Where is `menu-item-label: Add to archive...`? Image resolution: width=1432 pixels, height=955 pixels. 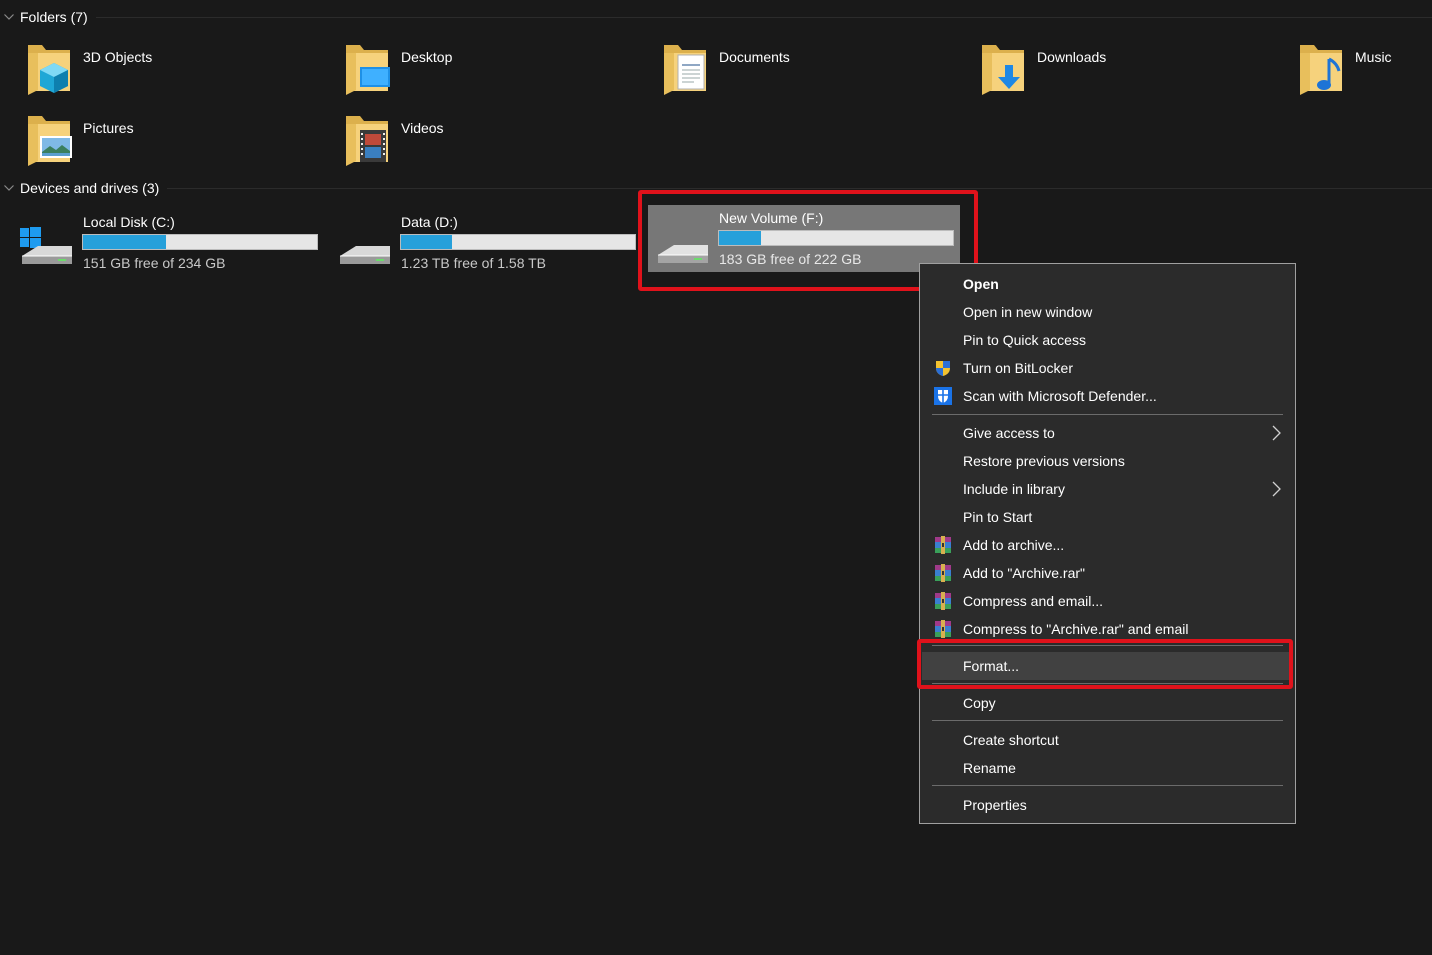
menu-item-label: Add to archive... is located at coordinates (1014, 545).